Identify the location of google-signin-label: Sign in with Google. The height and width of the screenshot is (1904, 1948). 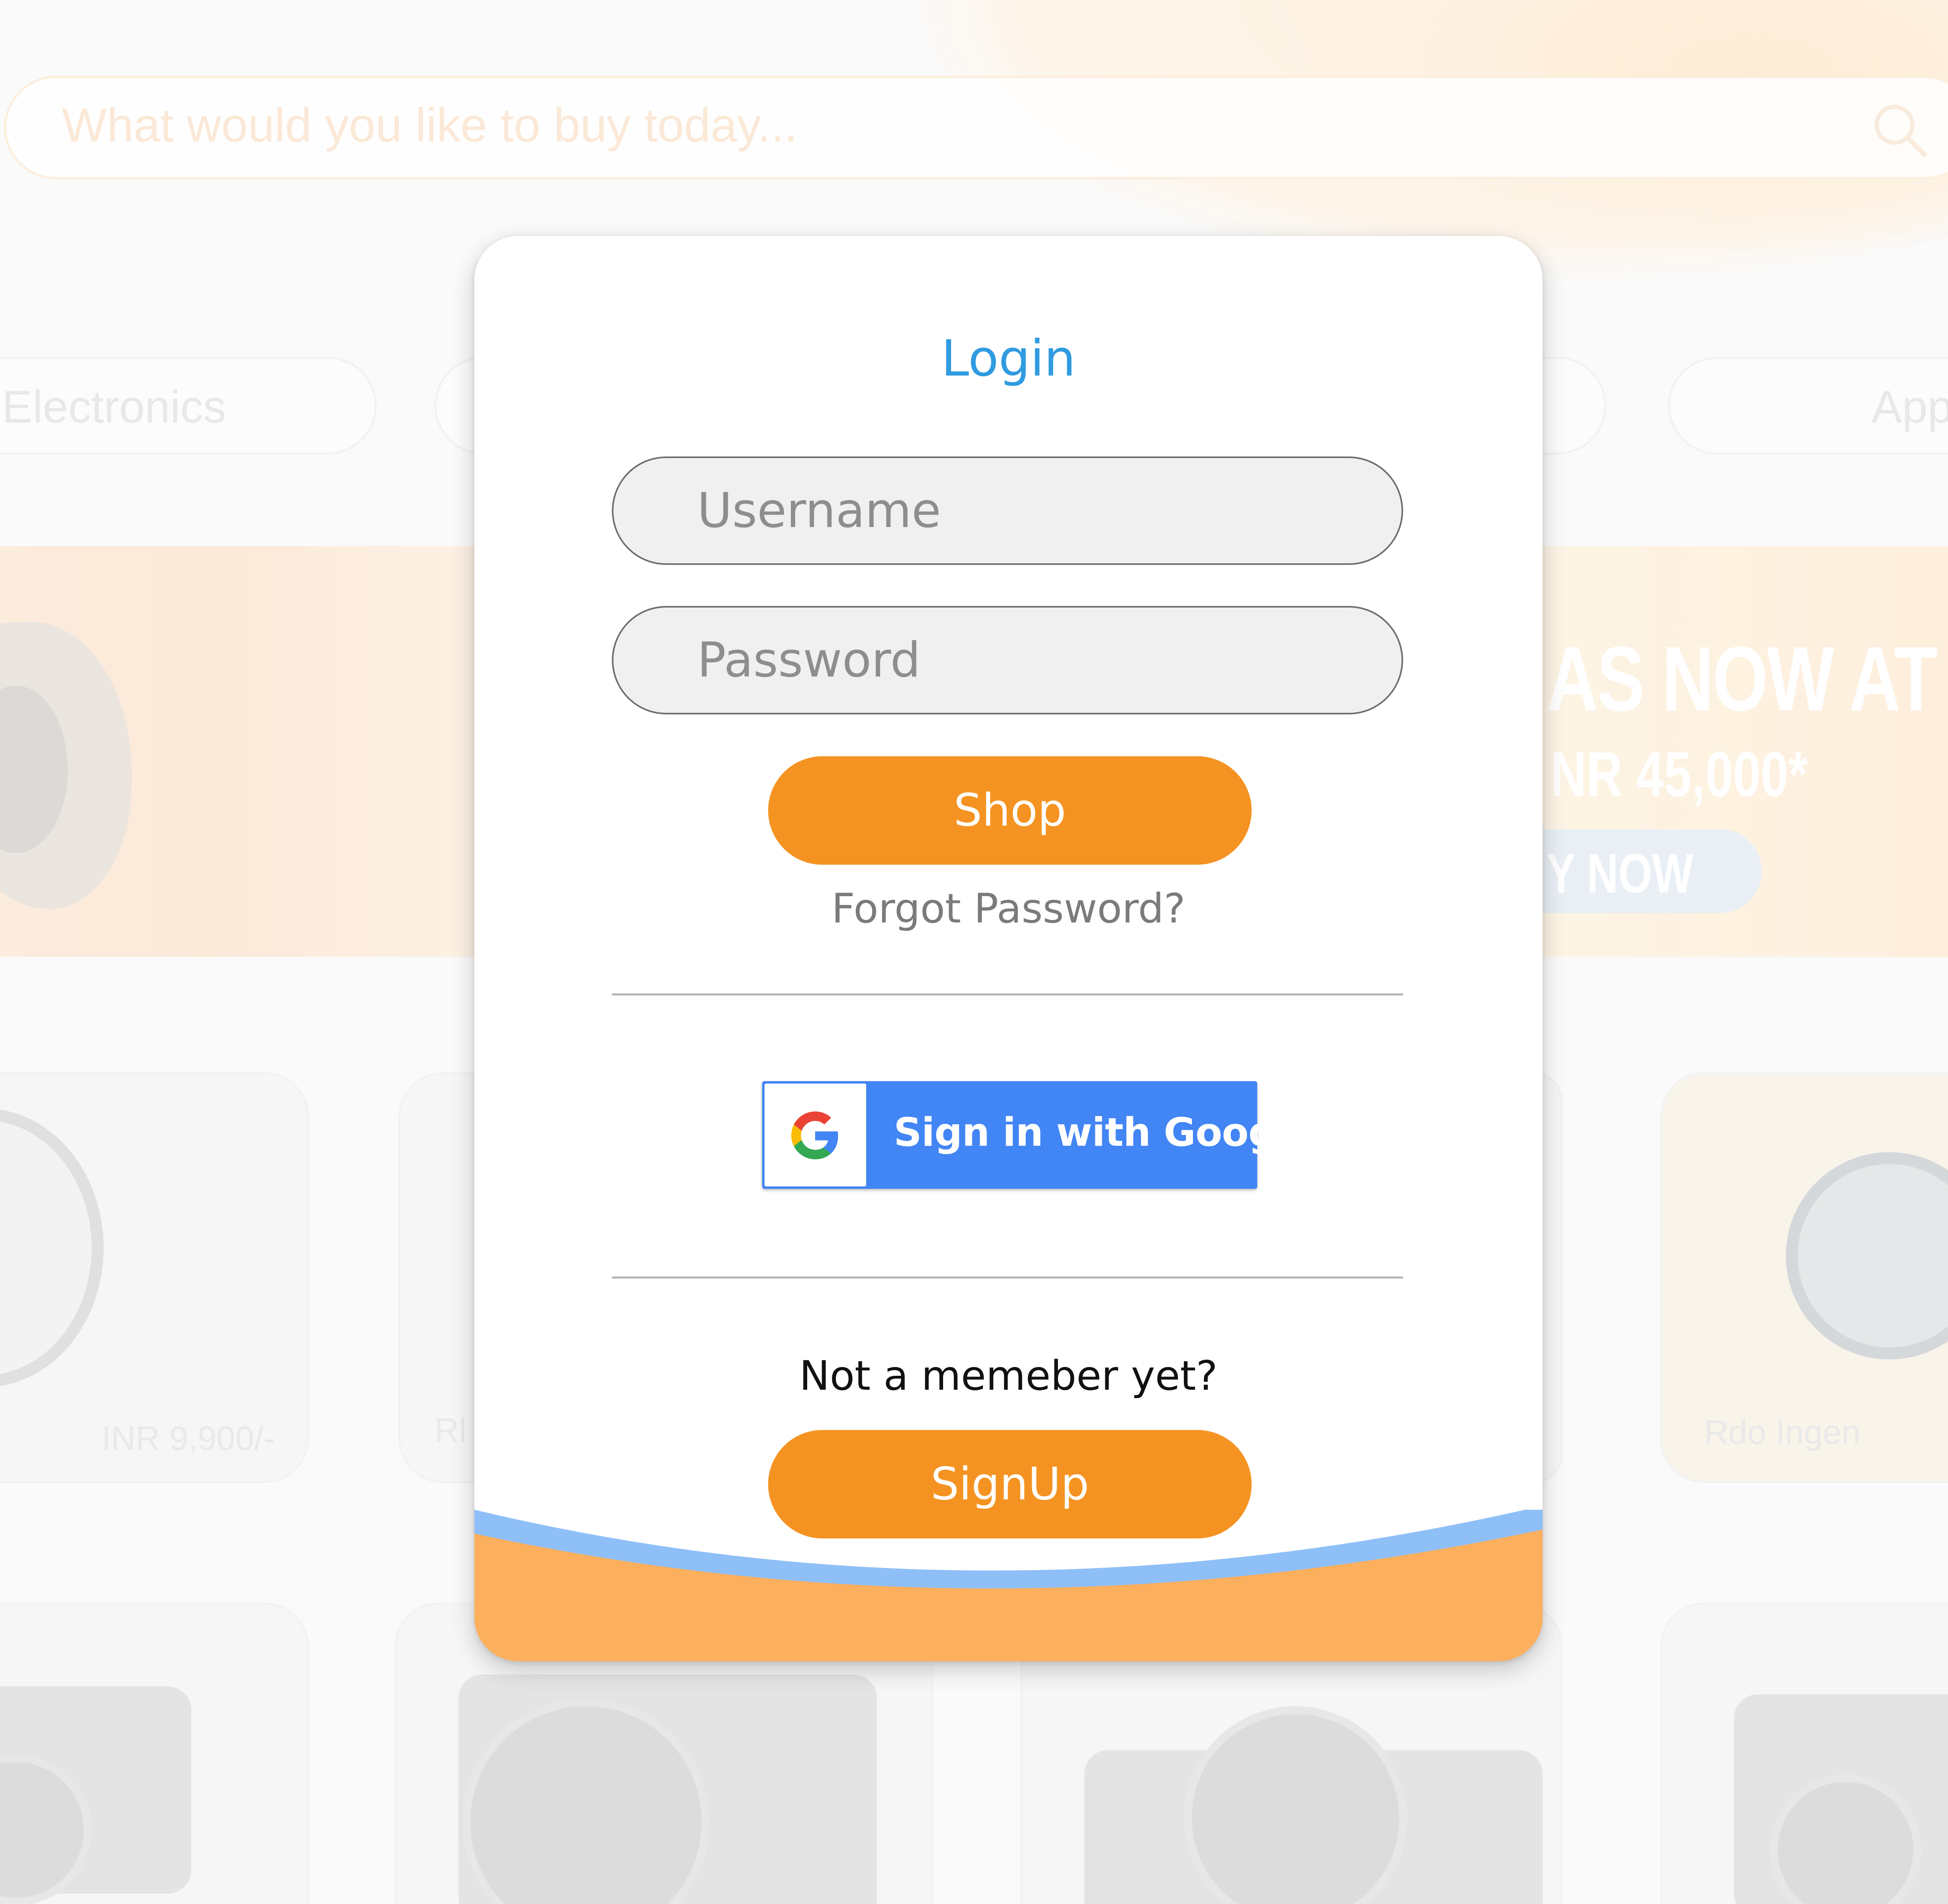
(1104, 1132).